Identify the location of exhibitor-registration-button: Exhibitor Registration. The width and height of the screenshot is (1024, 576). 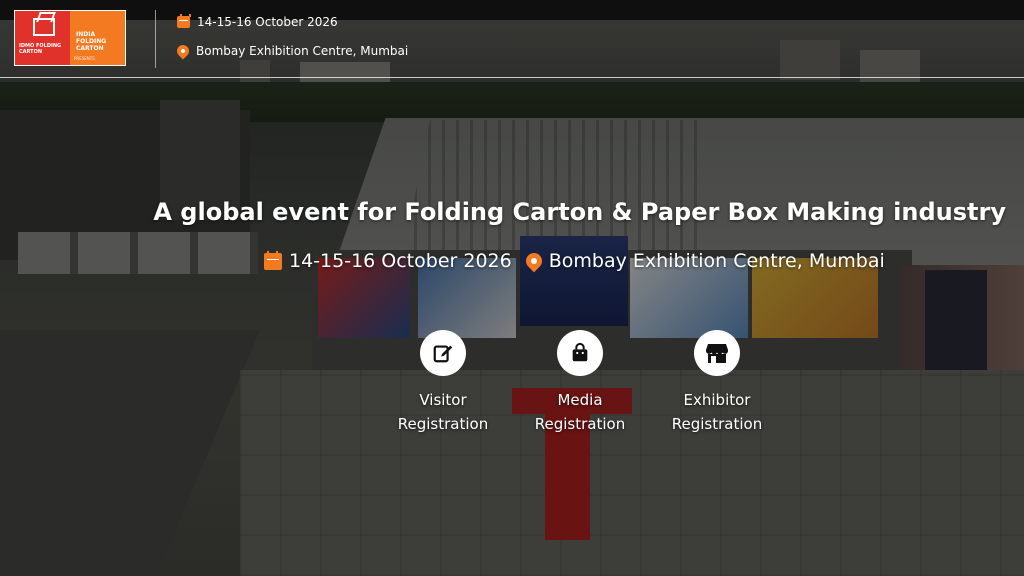
(717, 383).